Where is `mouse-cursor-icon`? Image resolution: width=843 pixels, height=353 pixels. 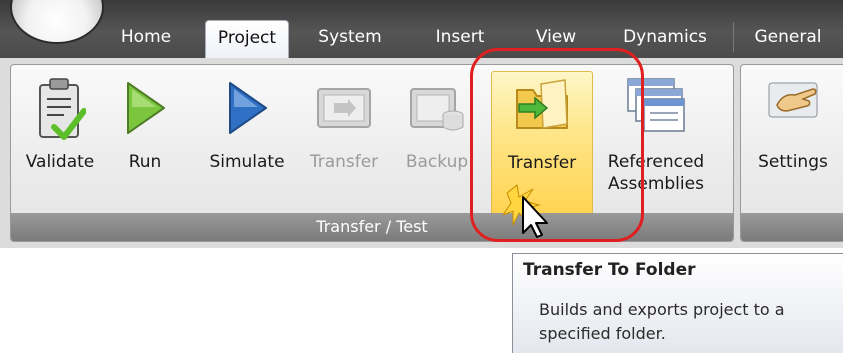
mouse-cursor-icon is located at coordinates (537, 213).